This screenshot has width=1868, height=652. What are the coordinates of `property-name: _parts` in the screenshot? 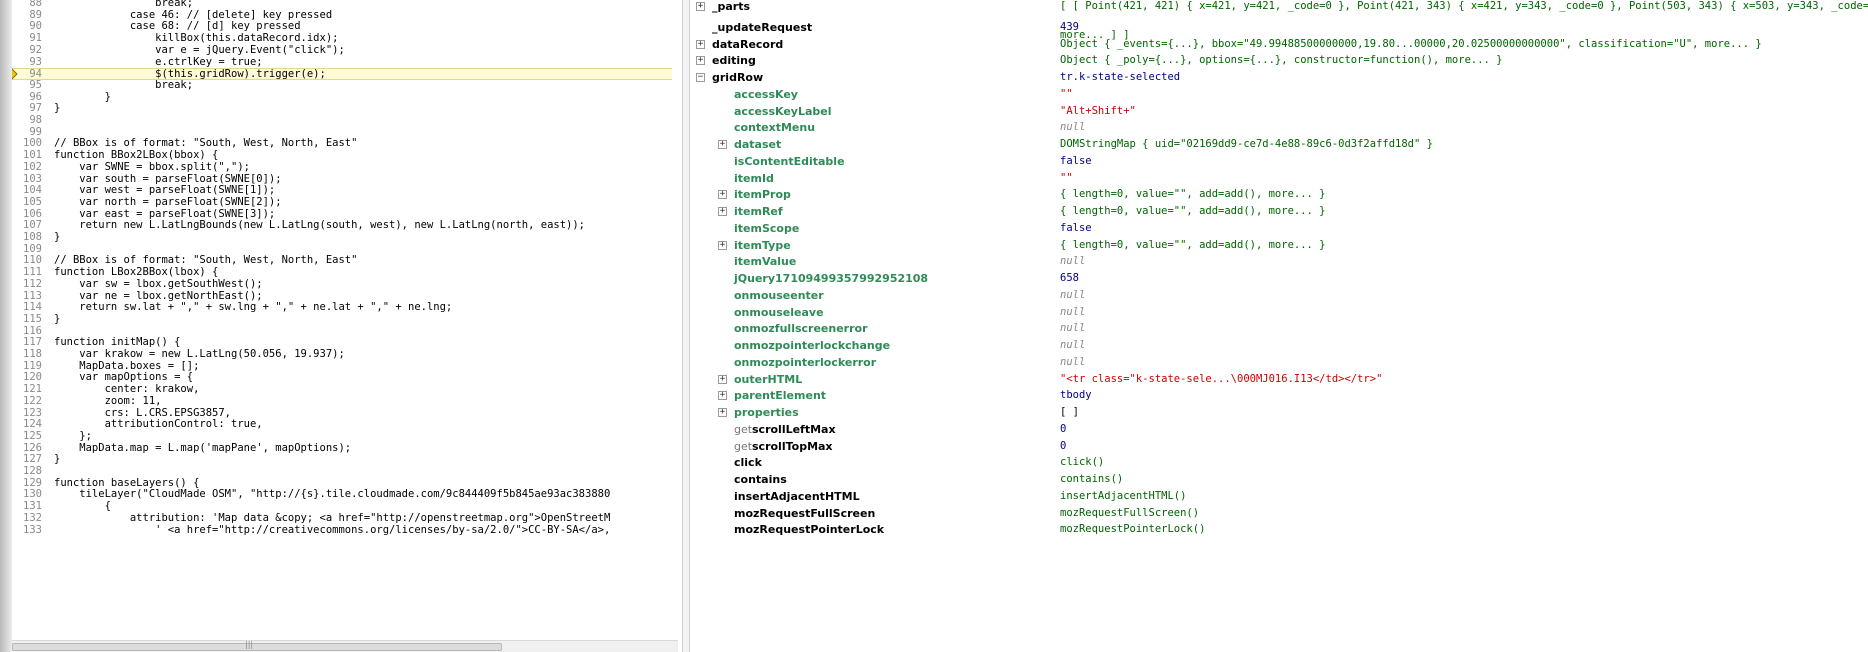 It's located at (731, 6).